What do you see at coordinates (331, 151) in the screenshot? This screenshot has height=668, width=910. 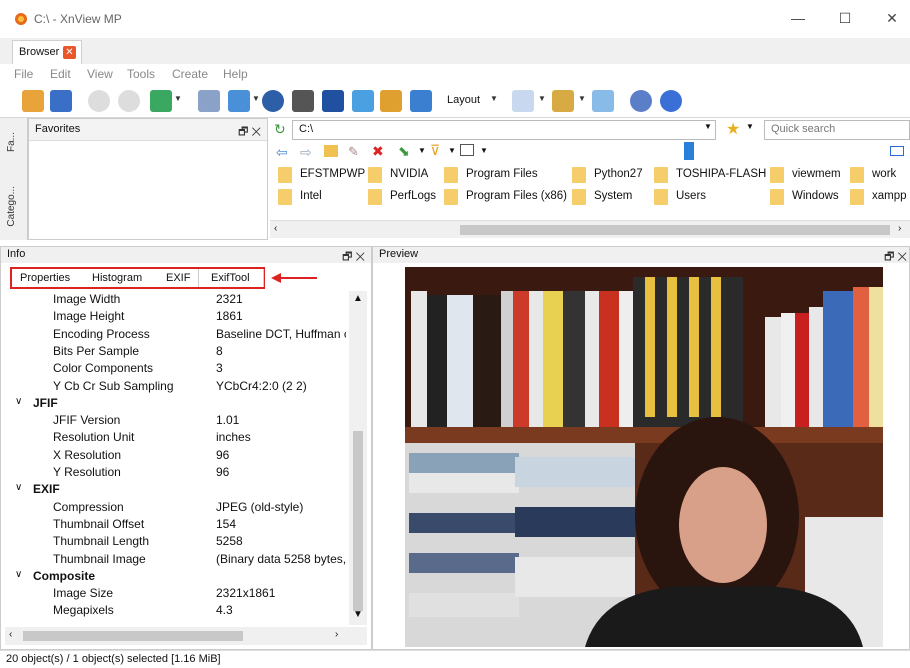 I see `new-folder-icon` at bounding box center [331, 151].